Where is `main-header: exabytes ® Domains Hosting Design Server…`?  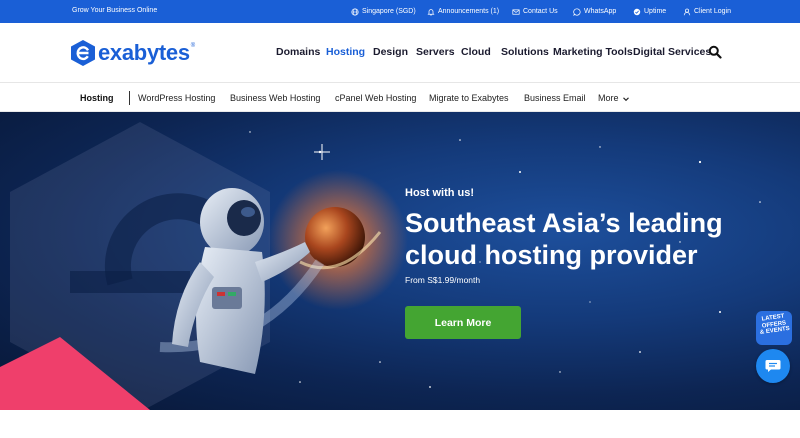
main-header: exabytes ® Domains Hosting Design Server… is located at coordinates (400, 53).